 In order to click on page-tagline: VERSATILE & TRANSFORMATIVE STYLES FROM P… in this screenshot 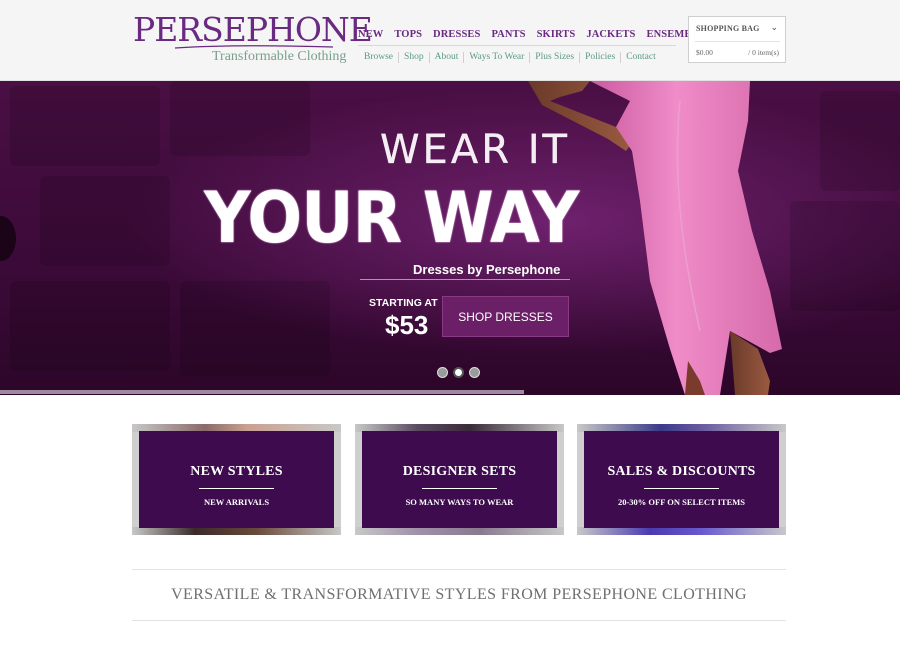, I will do `click(459, 594)`.